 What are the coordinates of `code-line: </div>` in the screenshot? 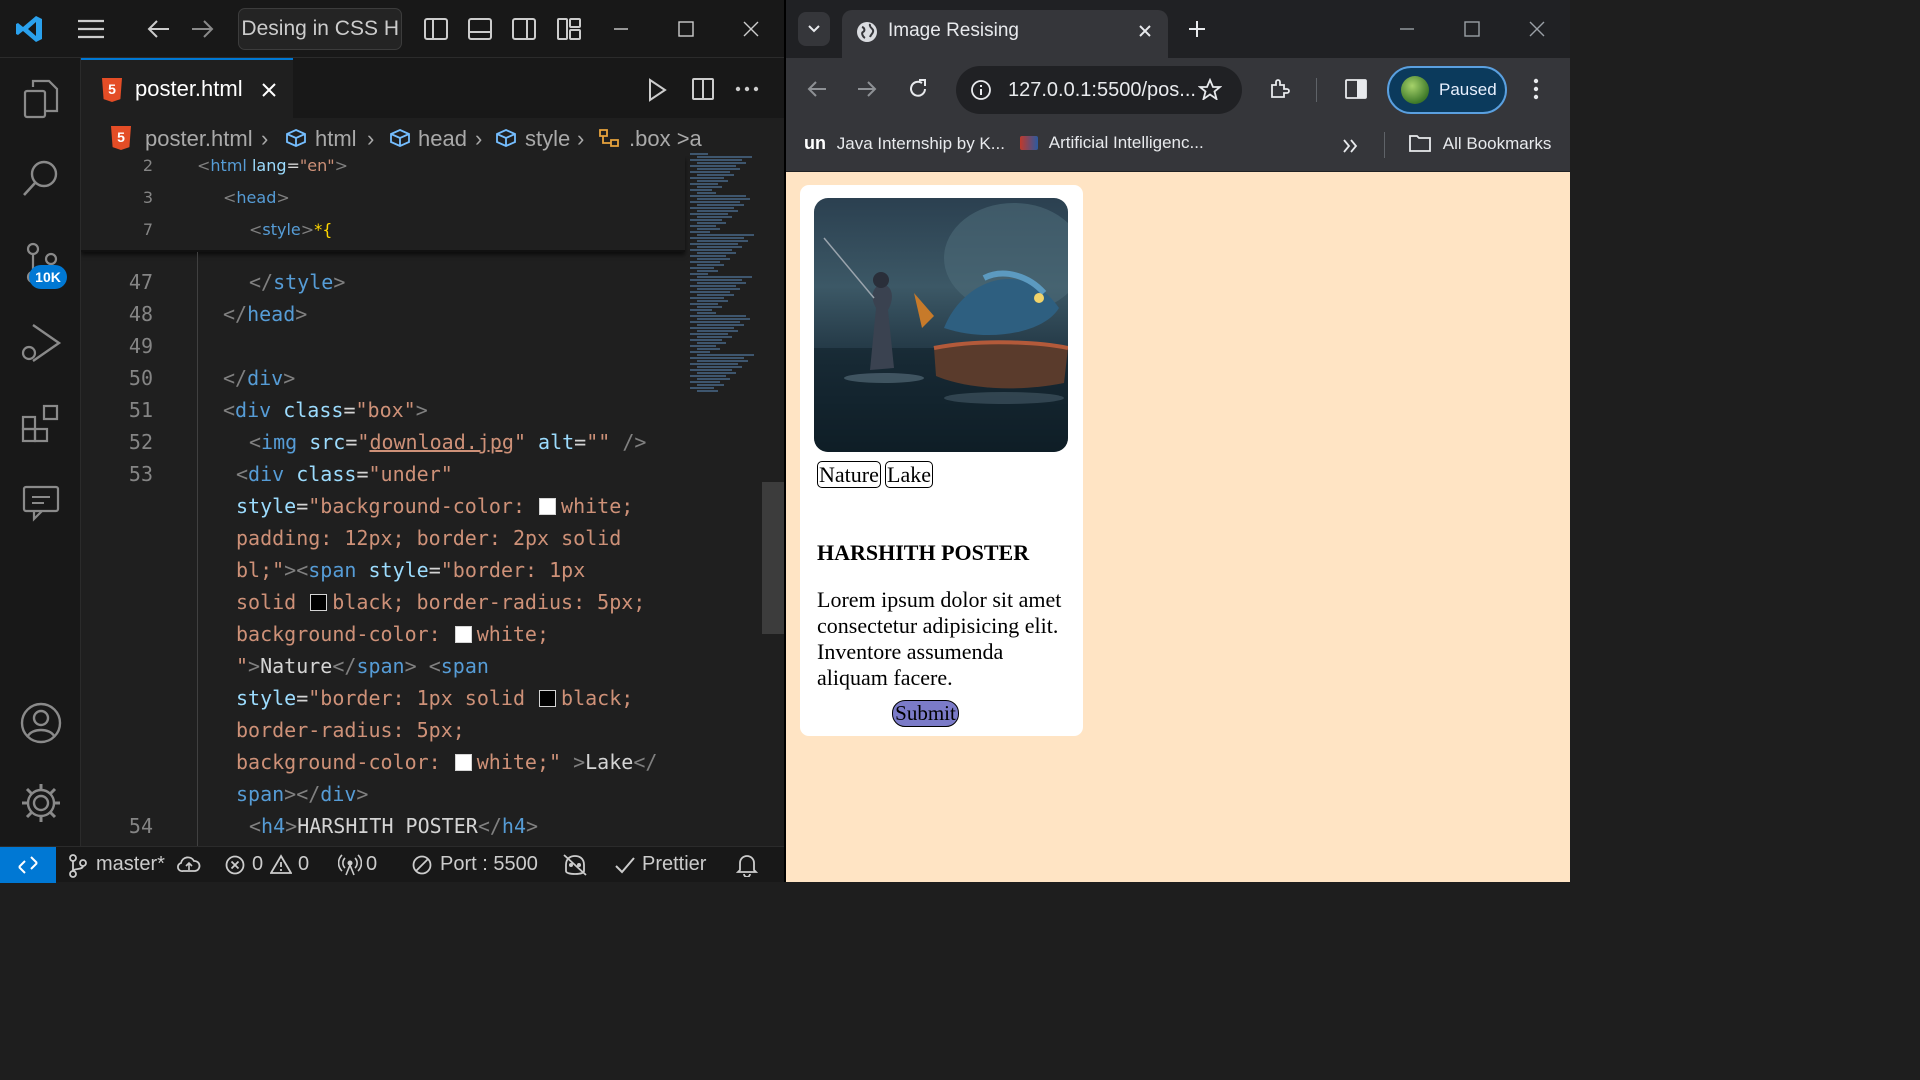 It's located at (259, 378).